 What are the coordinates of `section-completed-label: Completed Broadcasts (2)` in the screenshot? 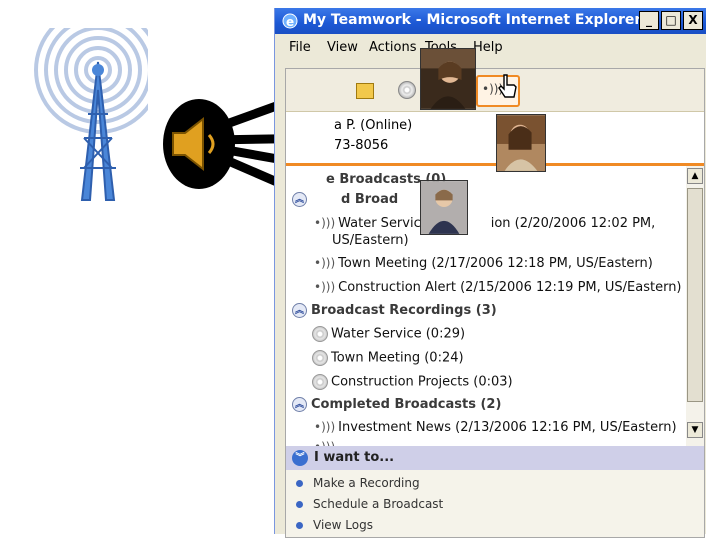 It's located at (406, 404).